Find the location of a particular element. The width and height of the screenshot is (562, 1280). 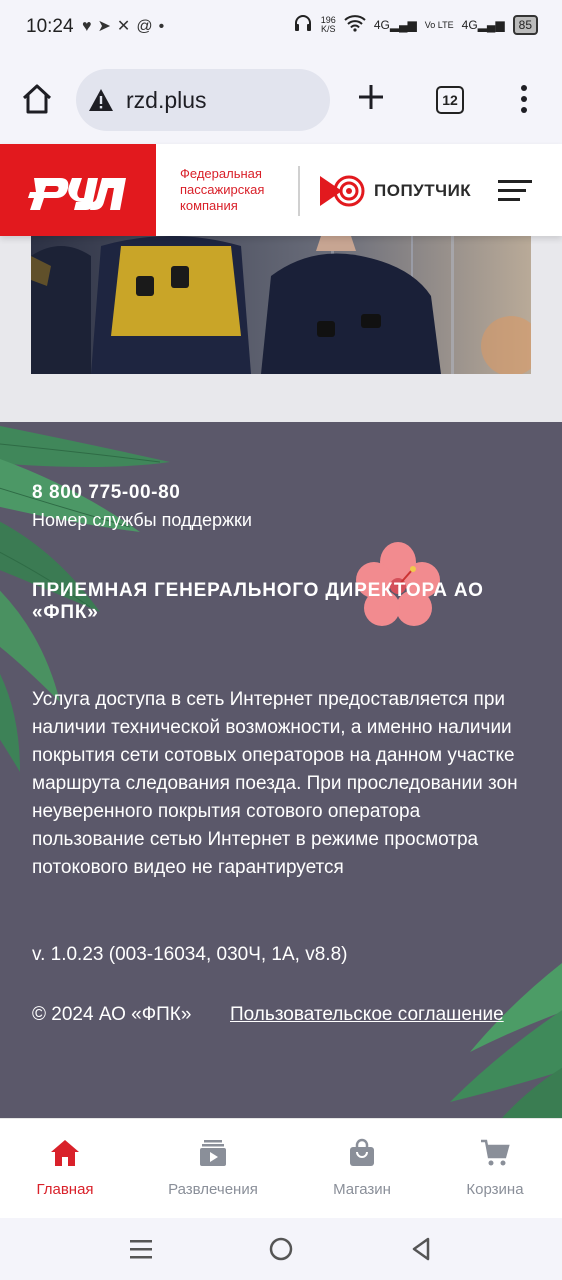

photo-section is located at coordinates (281, 329).